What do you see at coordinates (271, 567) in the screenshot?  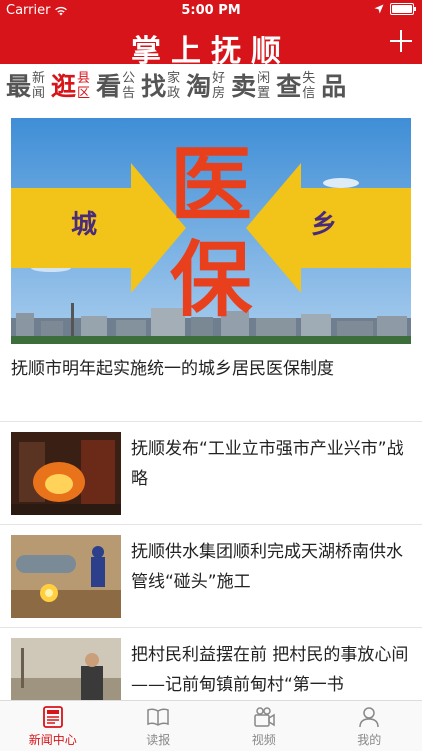 I see `news-title: 抚顺供水集团顺利完成天湖桥南供水管线“碰头”施工` at bounding box center [271, 567].